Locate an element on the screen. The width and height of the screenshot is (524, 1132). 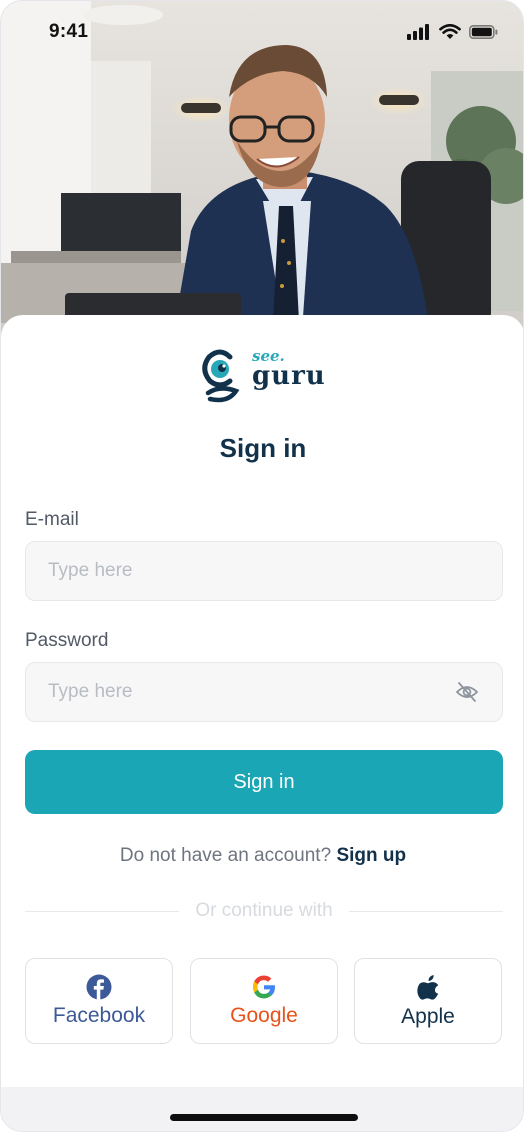
status-icons is located at coordinates (453, 32).